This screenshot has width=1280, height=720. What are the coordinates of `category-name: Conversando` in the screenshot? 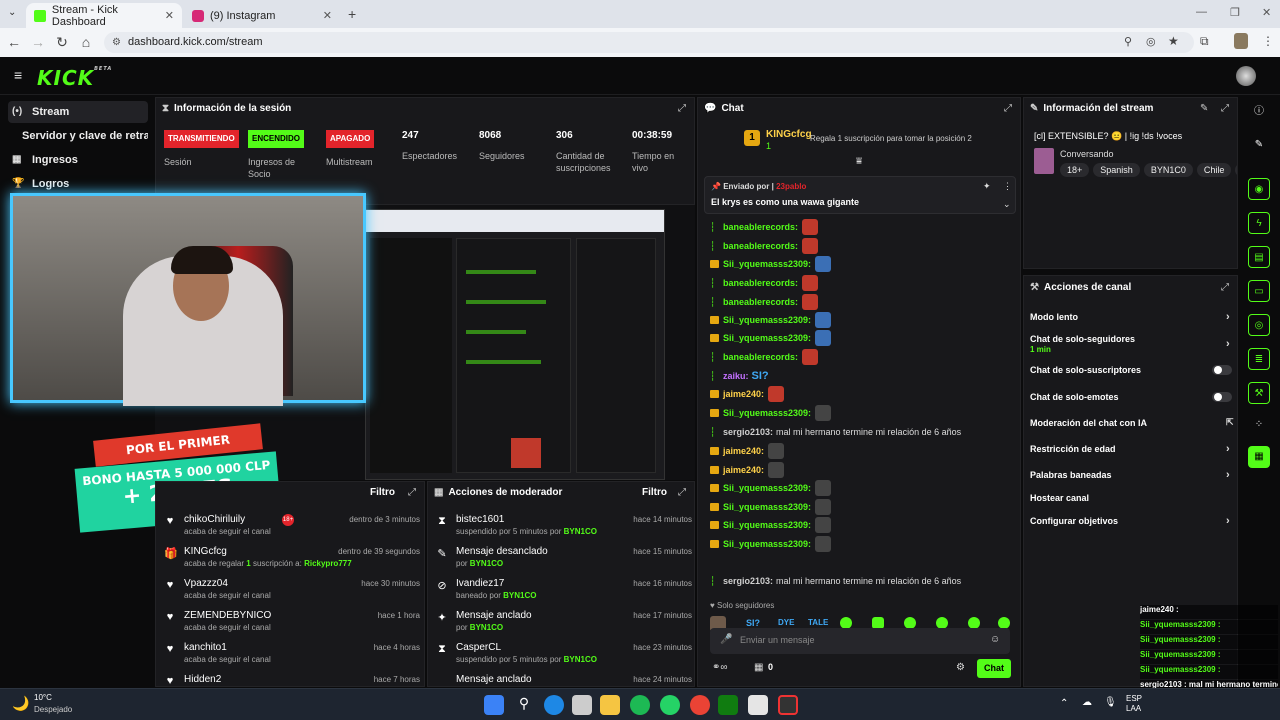 It's located at (1087, 154).